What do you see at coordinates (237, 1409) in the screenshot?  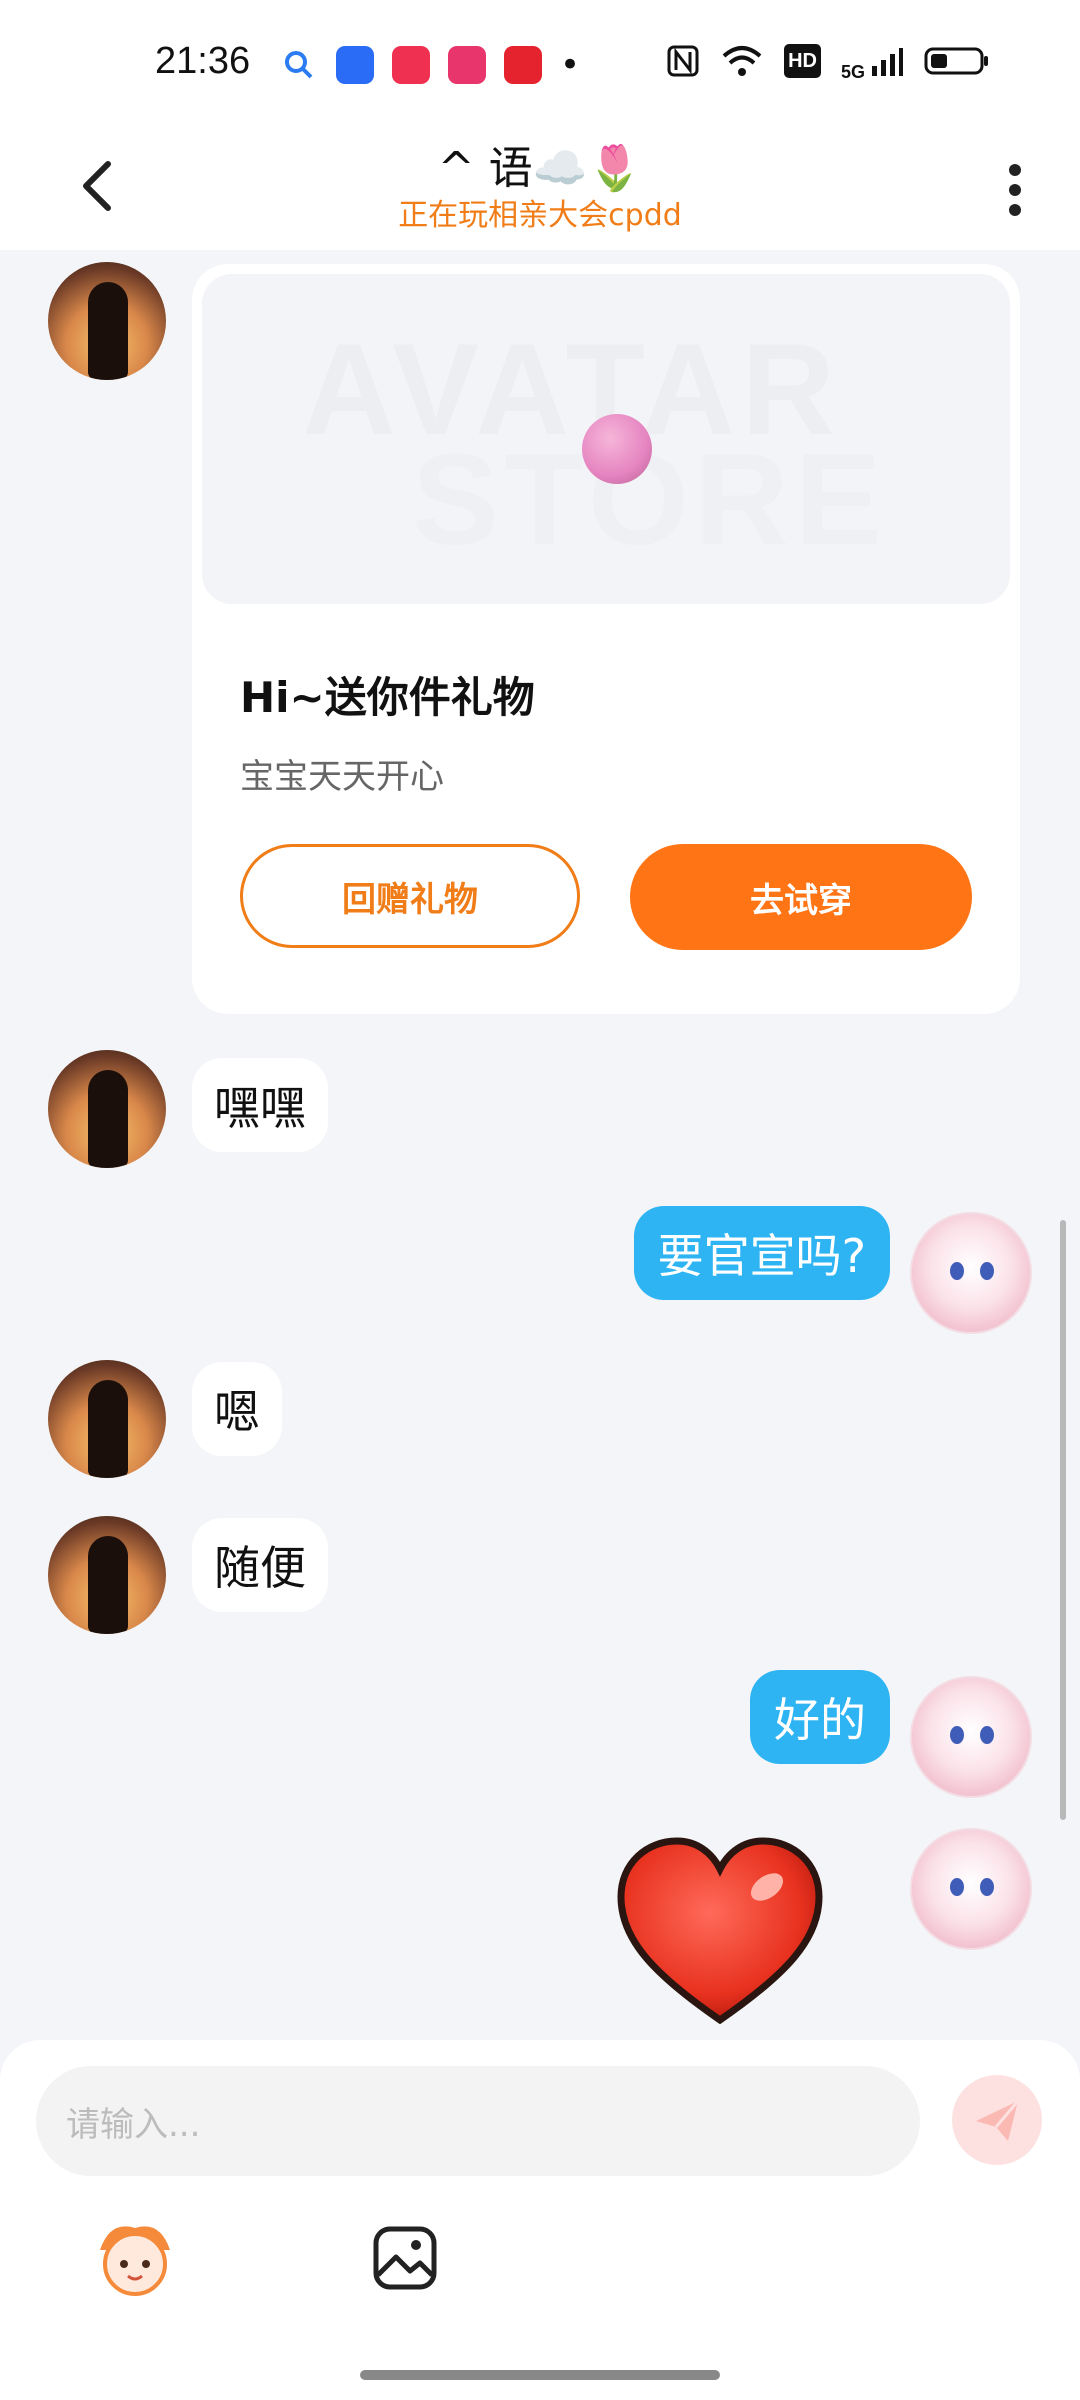 I see `message-bubble-incoming: 嗯` at bounding box center [237, 1409].